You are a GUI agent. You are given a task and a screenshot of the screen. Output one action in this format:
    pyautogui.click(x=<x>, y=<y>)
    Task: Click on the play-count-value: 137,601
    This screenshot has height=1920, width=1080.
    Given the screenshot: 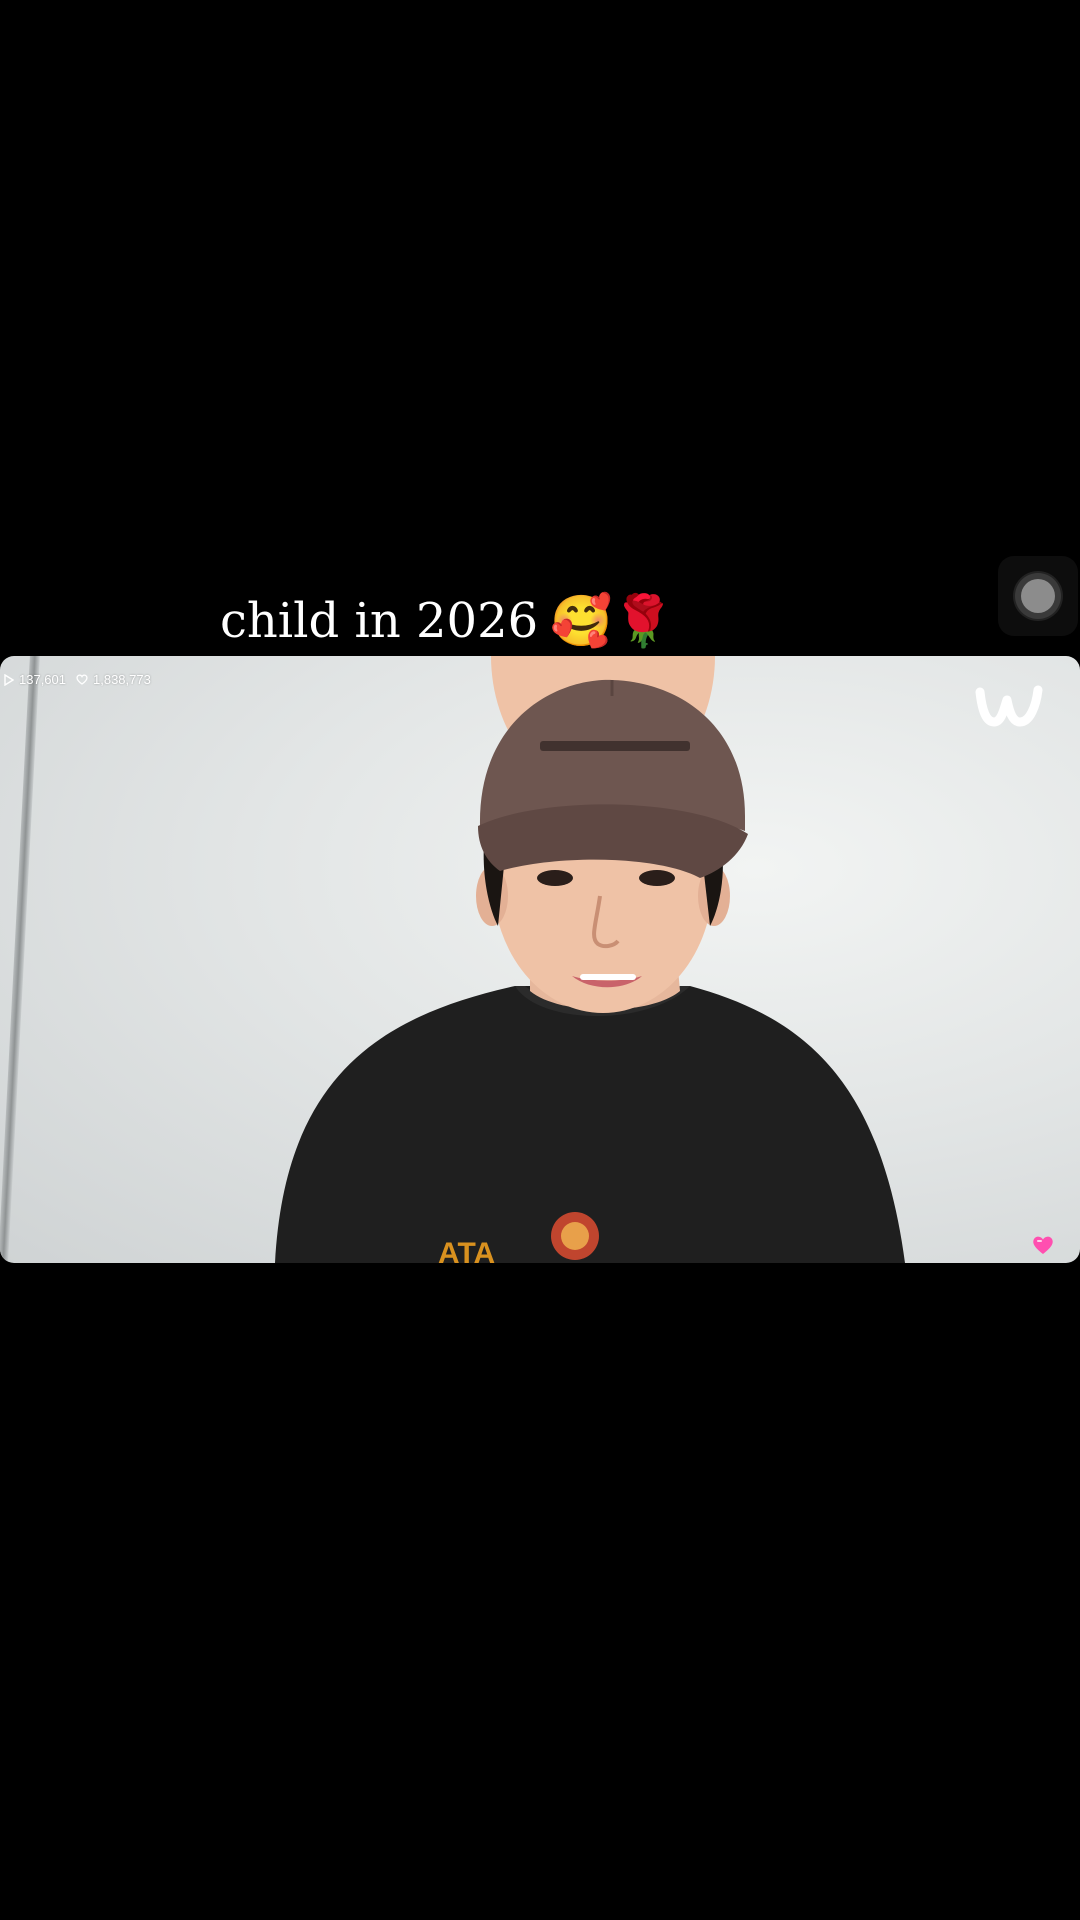 What is the action you would take?
    pyautogui.click(x=42, y=679)
    